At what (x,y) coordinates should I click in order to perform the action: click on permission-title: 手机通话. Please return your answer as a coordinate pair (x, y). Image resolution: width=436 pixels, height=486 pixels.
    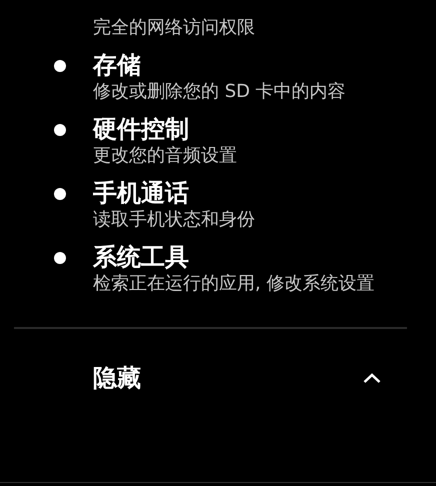
    Looking at the image, I should click on (141, 193).